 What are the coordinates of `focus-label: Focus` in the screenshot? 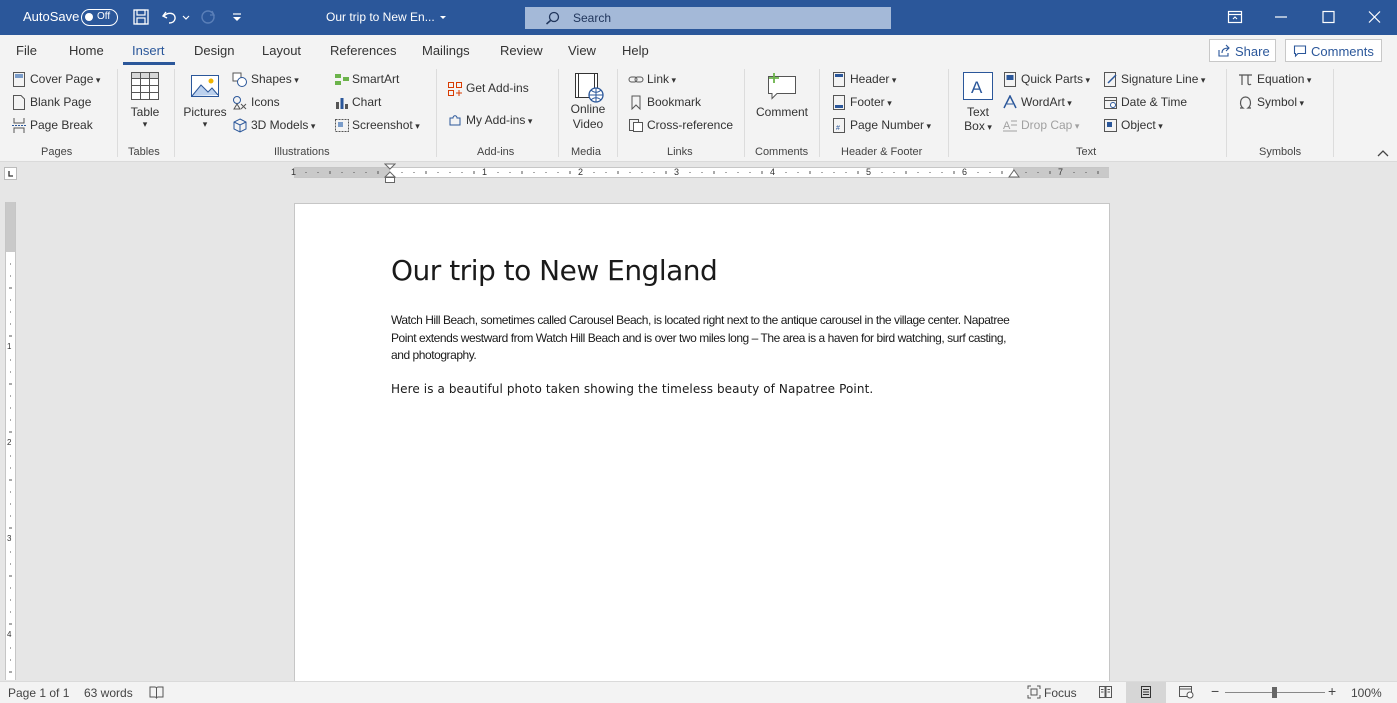 It's located at (1060, 693).